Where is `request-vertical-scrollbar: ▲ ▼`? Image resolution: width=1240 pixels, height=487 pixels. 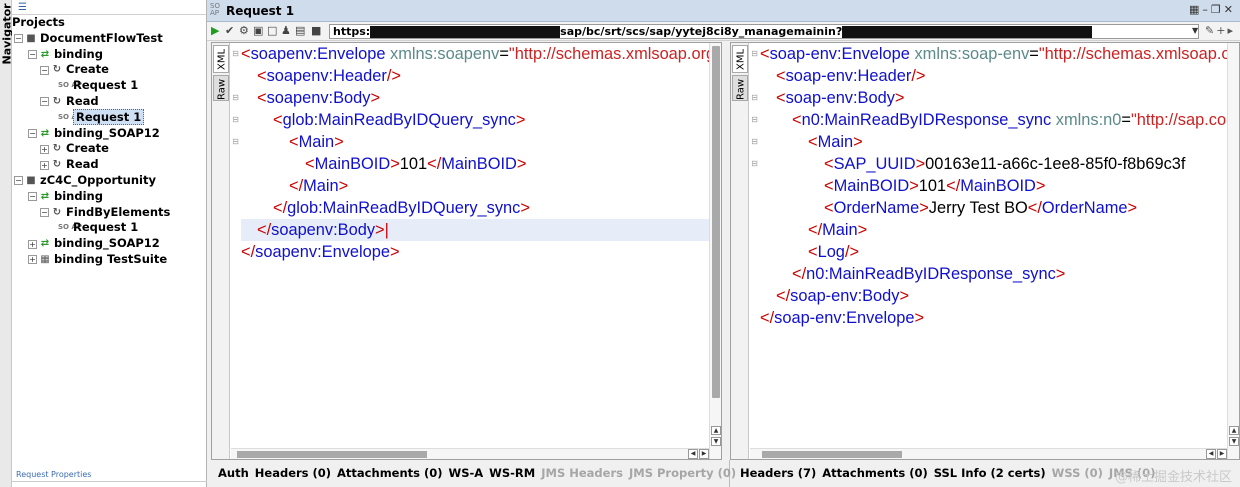
request-vertical-scrollbar: ▲ ▼ is located at coordinates (715, 251).